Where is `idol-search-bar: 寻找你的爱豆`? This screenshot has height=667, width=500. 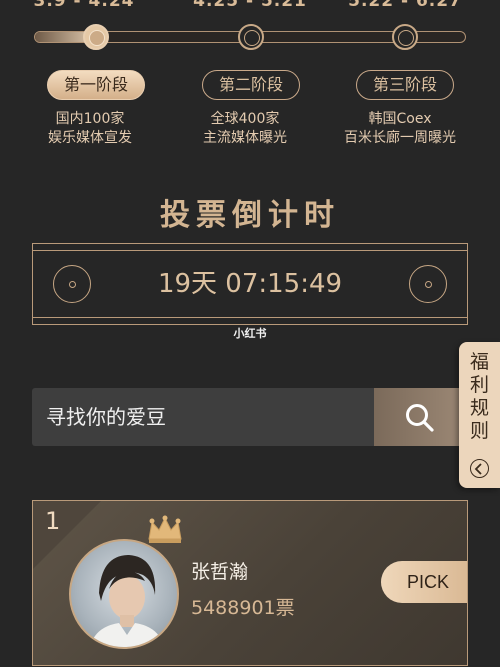 idol-search-bar: 寻找你的爱豆 is located at coordinates (250, 417).